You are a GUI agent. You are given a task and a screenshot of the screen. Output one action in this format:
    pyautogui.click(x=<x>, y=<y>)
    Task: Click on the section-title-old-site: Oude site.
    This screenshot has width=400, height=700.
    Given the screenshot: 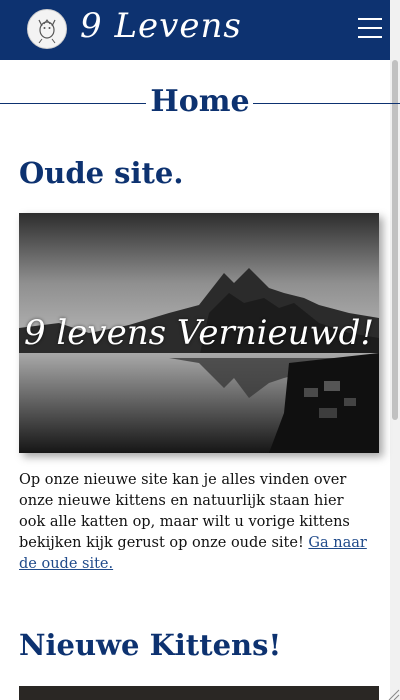 What is the action you would take?
    pyautogui.click(x=101, y=173)
    